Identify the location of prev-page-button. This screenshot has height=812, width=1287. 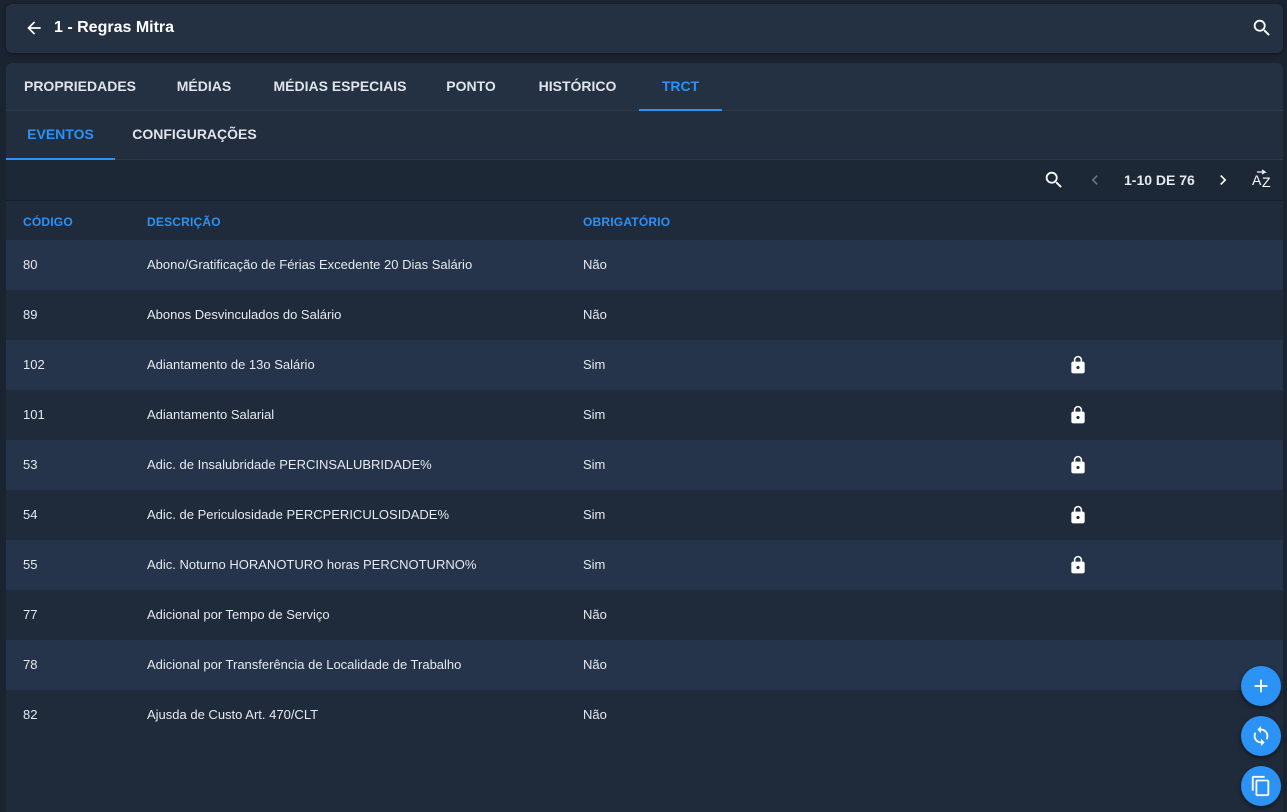
(1095, 180).